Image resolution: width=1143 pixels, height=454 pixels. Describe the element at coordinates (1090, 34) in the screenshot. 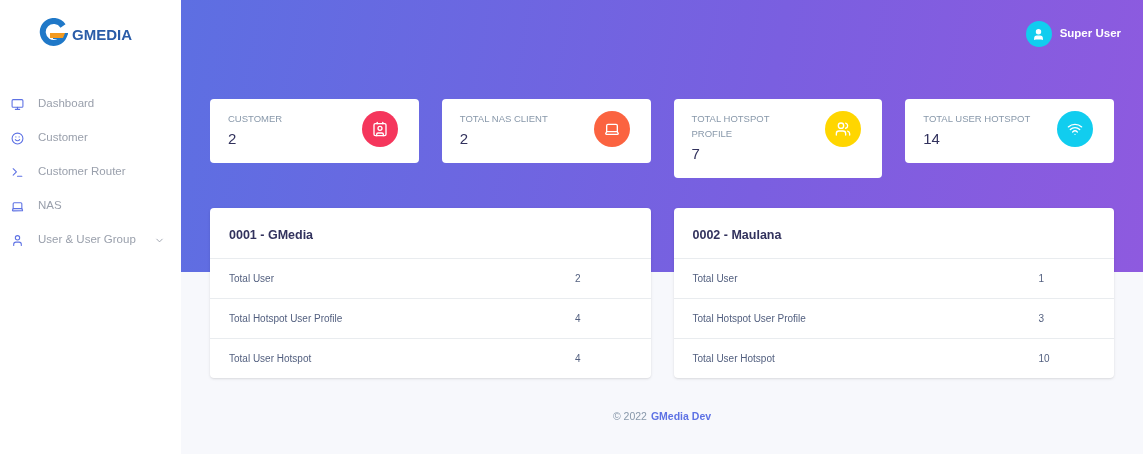

I see `user-name: Super User` at that location.